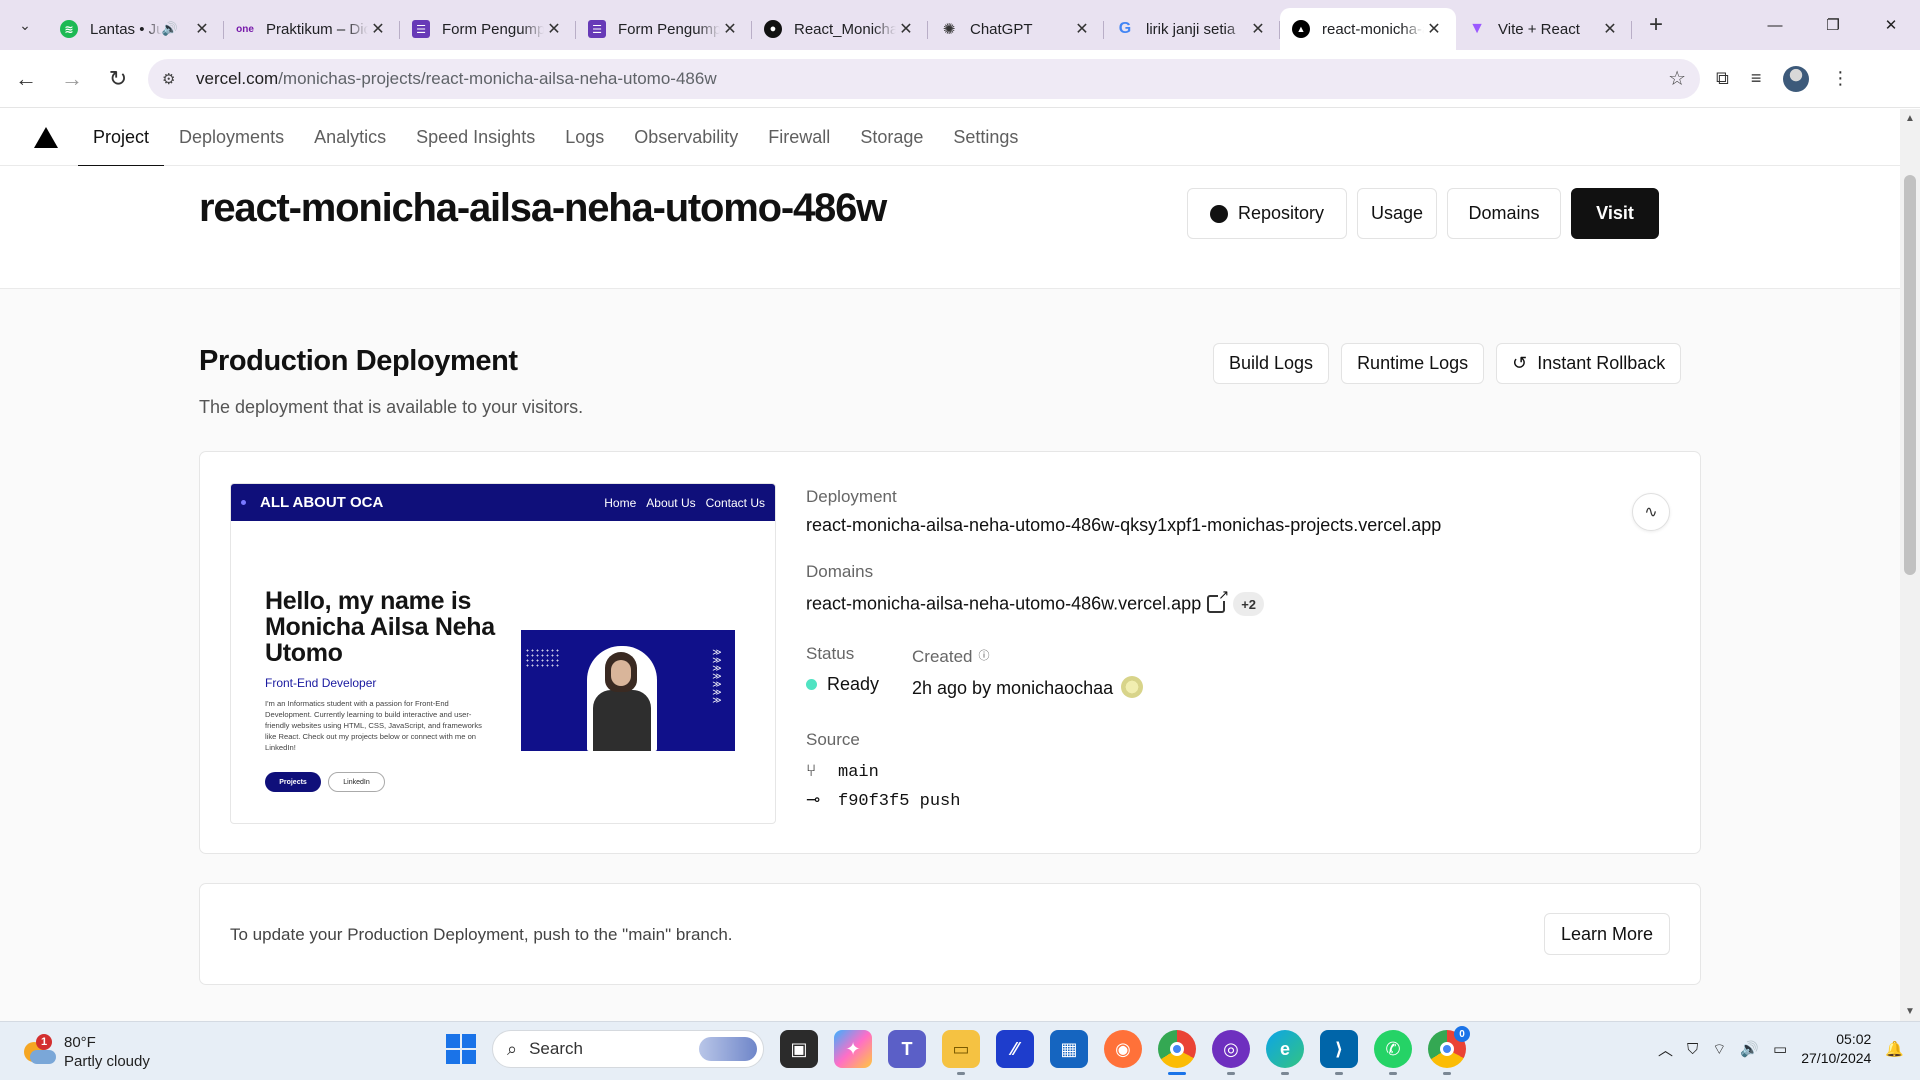 The width and height of the screenshot is (1920, 1080). What do you see at coordinates (899, 801) in the screenshot?
I see `commit-text: f90f3f5 push` at bounding box center [899, 801].